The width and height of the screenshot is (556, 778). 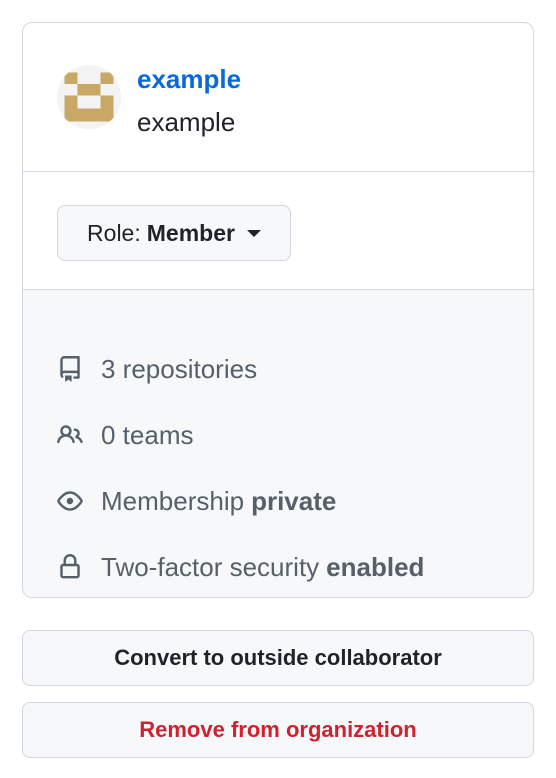 I want to click on membership-row: Membership private, so click(x=196, y=501).